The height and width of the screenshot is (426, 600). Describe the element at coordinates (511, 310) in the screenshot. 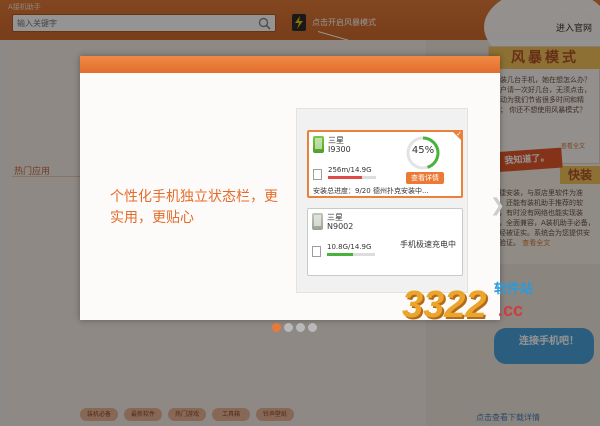

I see `watermark-domain: .cc` at that location.